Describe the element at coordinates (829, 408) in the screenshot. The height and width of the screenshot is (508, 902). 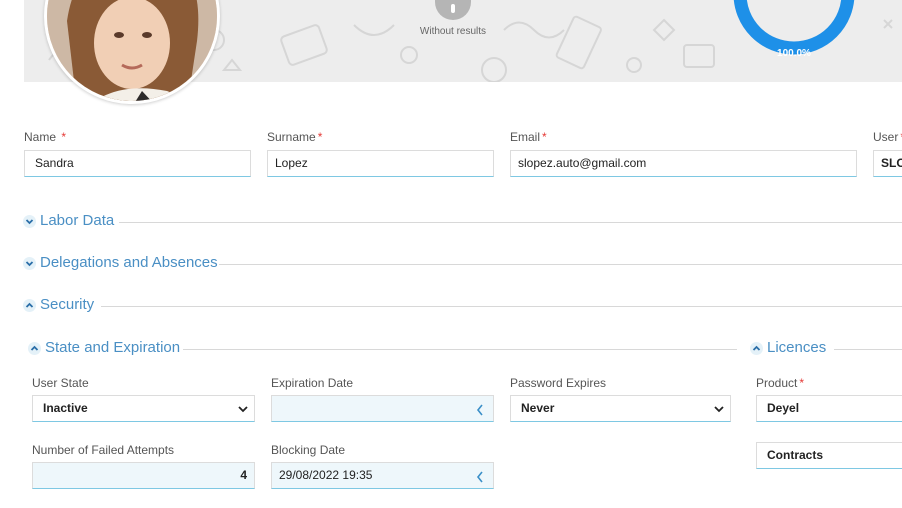
I see `product-select: Deyel` at that location.